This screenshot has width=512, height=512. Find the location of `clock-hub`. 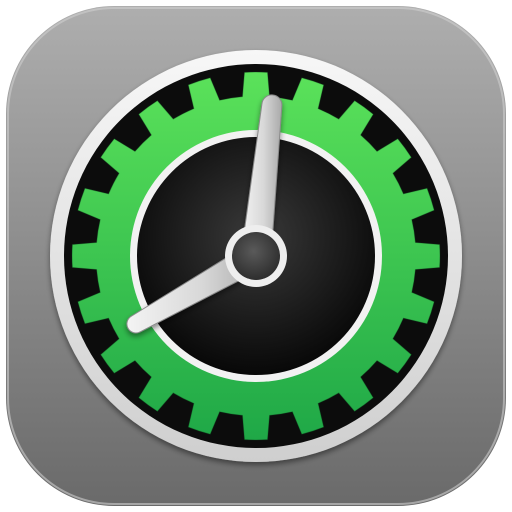

clock-hub is located at coordinates (256, 256).